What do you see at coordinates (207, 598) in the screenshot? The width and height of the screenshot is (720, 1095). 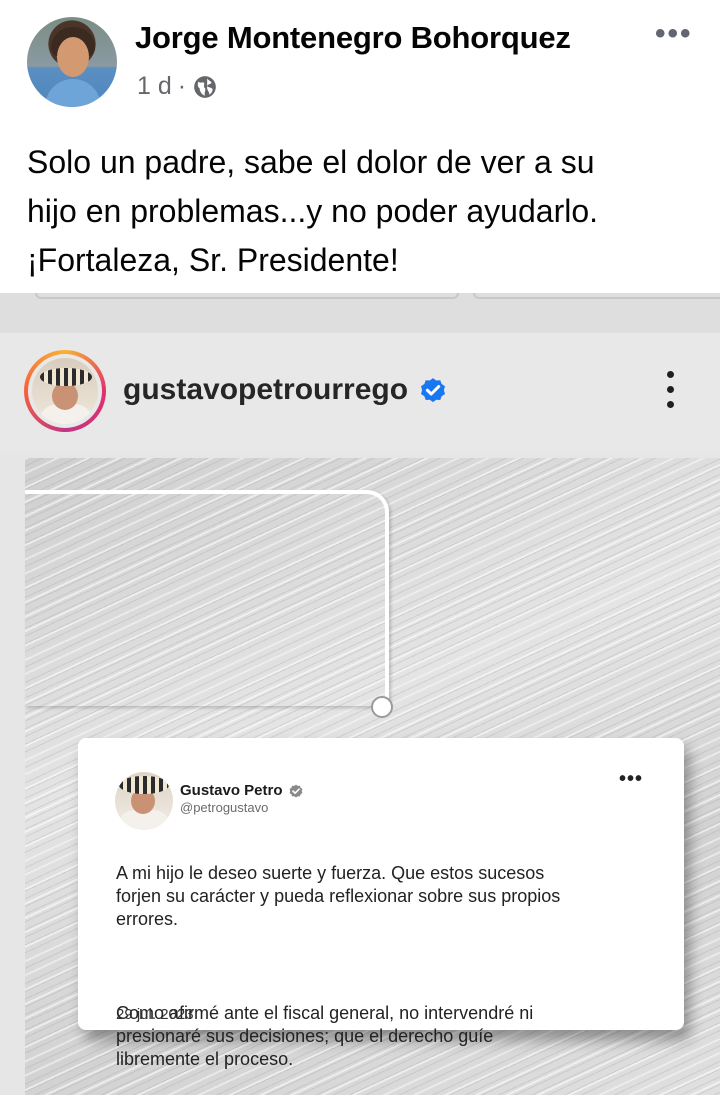 I see `connector-line` at bounding box center [207, 598].